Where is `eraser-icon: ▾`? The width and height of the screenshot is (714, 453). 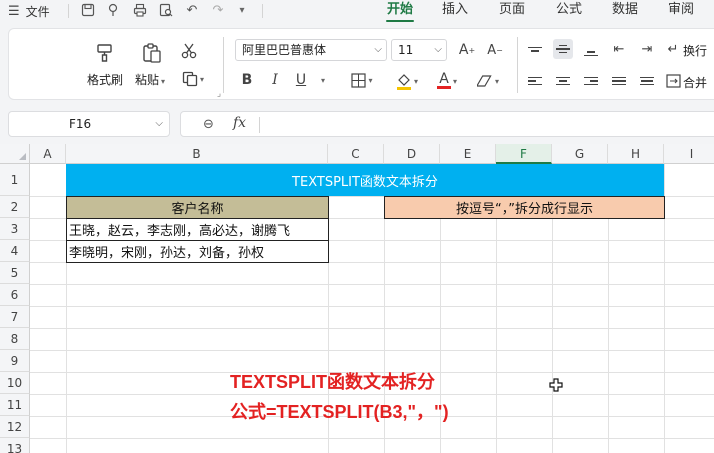
eraser-icon: ▾ is located at coordinates (488, 81).